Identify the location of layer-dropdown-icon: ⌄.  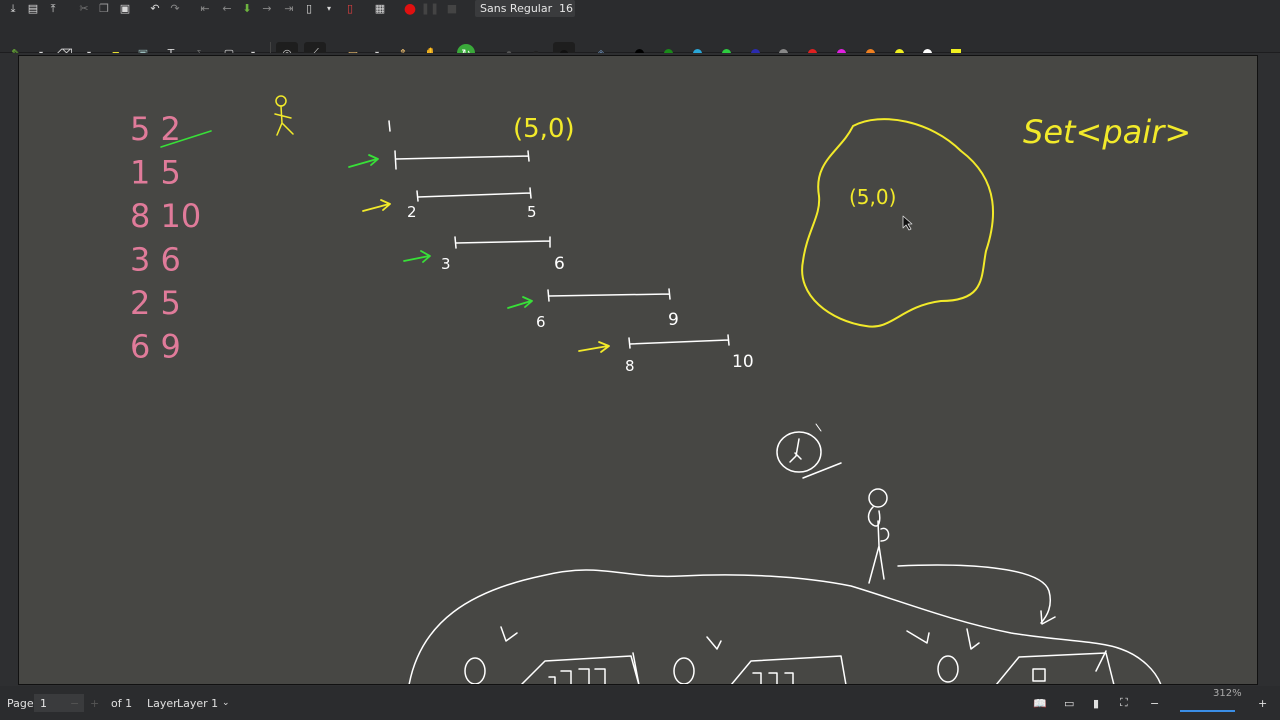
(226, 703).